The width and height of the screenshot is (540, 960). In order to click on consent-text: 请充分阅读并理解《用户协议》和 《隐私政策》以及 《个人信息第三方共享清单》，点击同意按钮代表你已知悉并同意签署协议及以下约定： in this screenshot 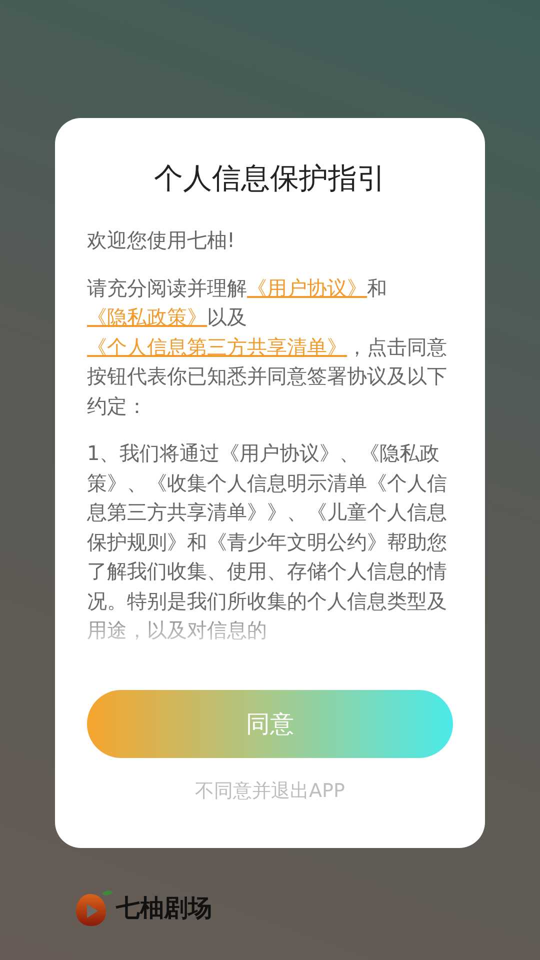, I will do `click(267, 347)`.